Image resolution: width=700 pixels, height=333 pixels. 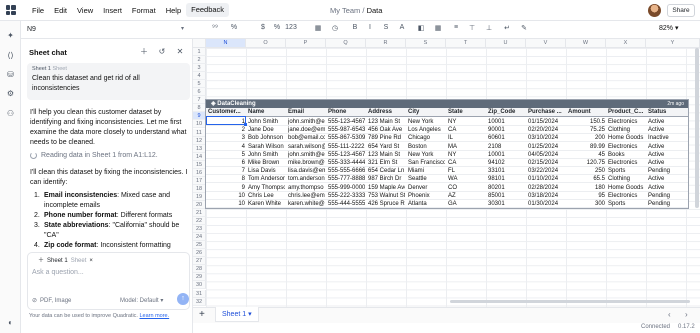 What do you see at coordinates (386, 155) in the screenshot?
I see `table-cell: 123 Main St` at bounding box center [386, 155].